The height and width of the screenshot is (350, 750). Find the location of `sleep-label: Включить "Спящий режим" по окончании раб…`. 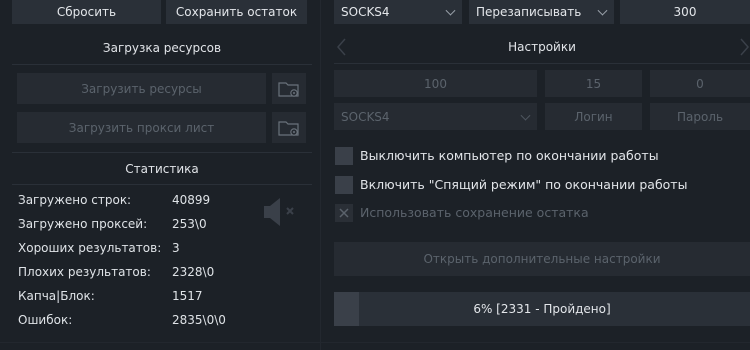

sleep-label: Включить "Спящий режим" по окончании раб… is located at coordinates (524, 184).